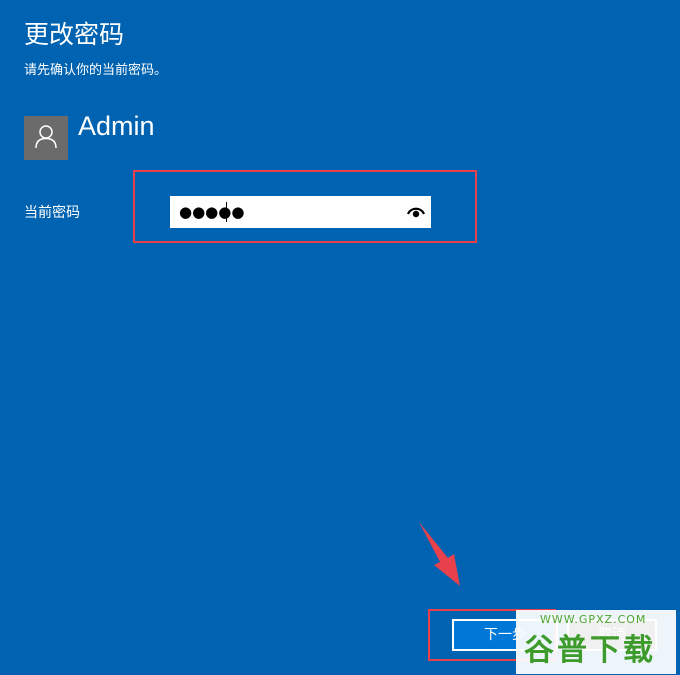 The width and height of the screenshot is (680, 675). Describe the element at coordinates (305, 206) in the screenshot. I see `annotation-highlight-password` at that location.